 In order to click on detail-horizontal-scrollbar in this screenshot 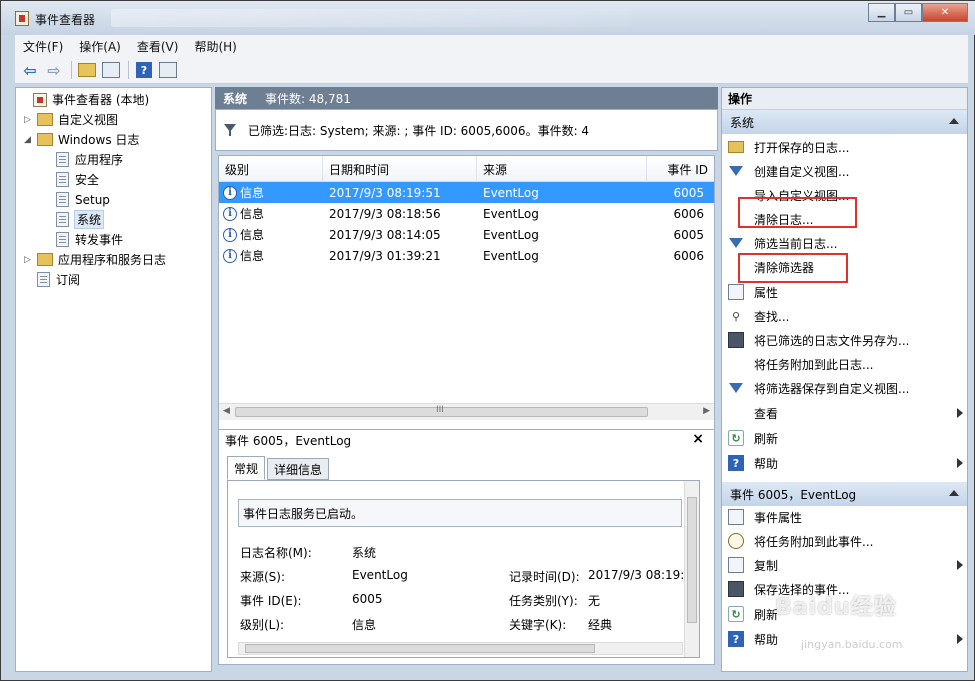, I will do `click(460, 648)`.